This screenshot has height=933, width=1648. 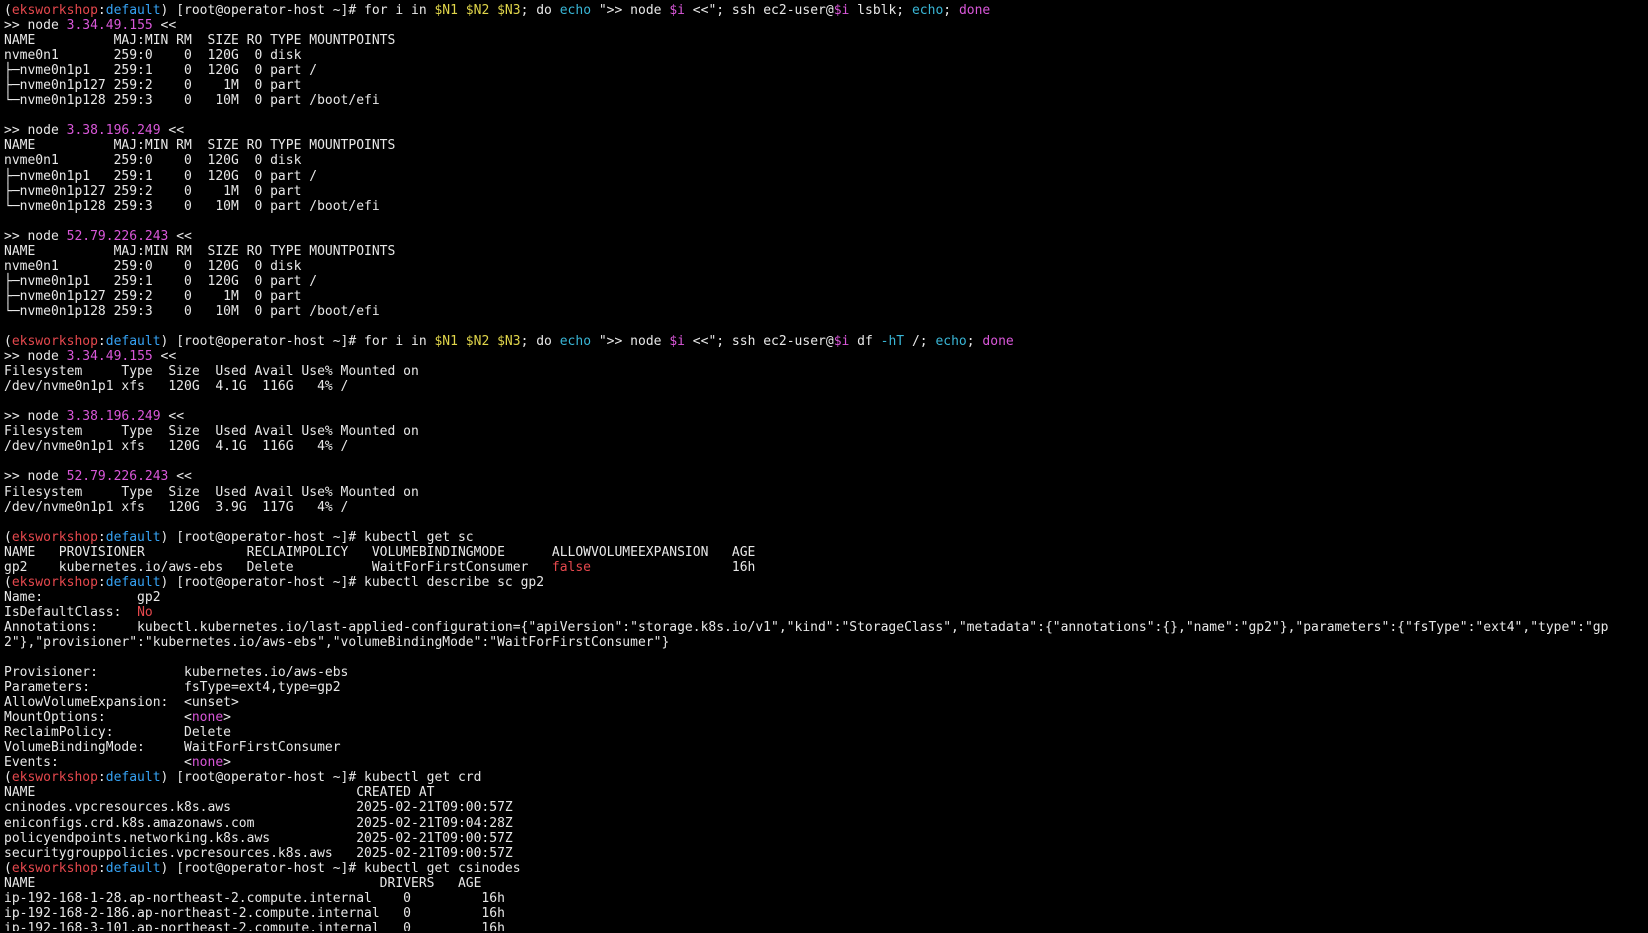 I want to click on output-text: NAME CREATED AT, so click(x=219, y=793).